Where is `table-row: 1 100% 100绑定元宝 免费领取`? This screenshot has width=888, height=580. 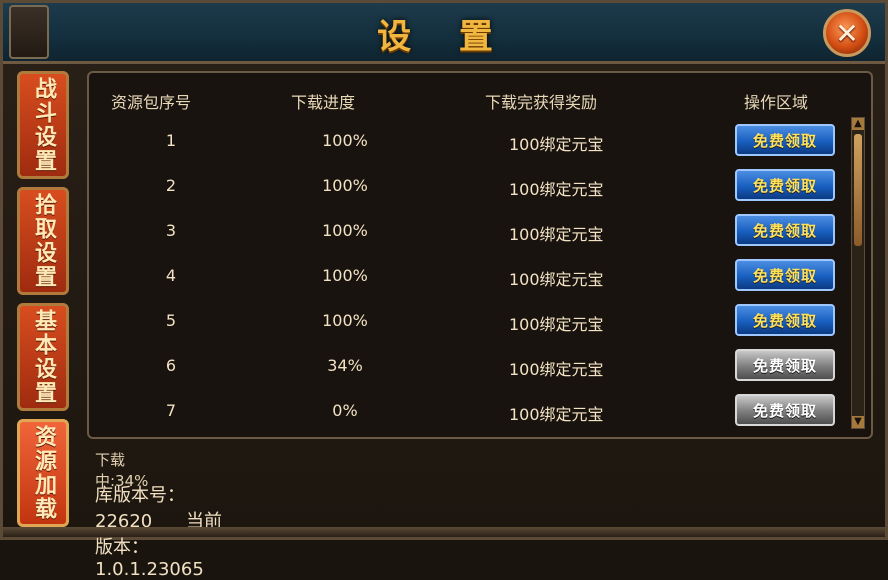
table-row: 1 100% 100绑定元宝 免费领取 is located at coordinates (469, 141).